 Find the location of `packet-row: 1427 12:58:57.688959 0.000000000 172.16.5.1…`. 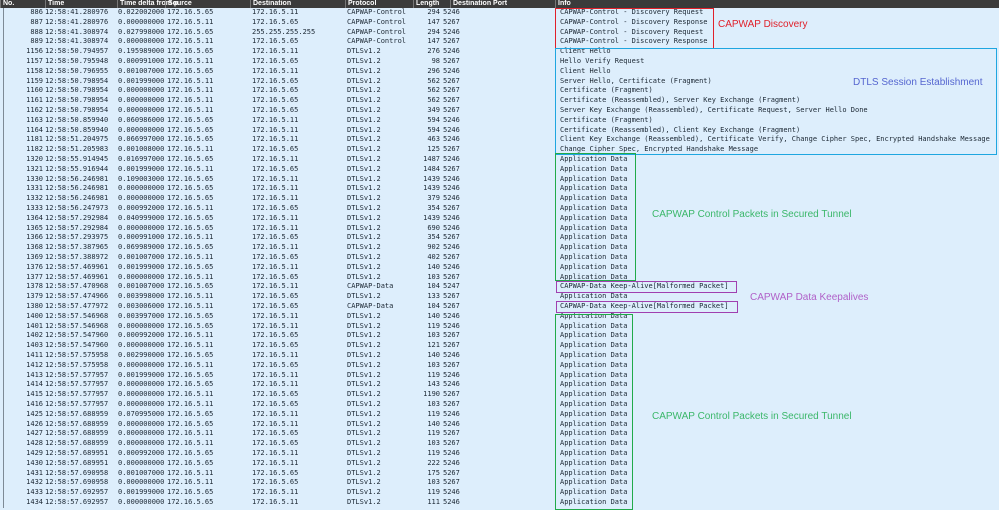

packet-row: 1427 12:58:57.688959 0.000000000 172.16.5.1… is located at coordinates (499, 434).